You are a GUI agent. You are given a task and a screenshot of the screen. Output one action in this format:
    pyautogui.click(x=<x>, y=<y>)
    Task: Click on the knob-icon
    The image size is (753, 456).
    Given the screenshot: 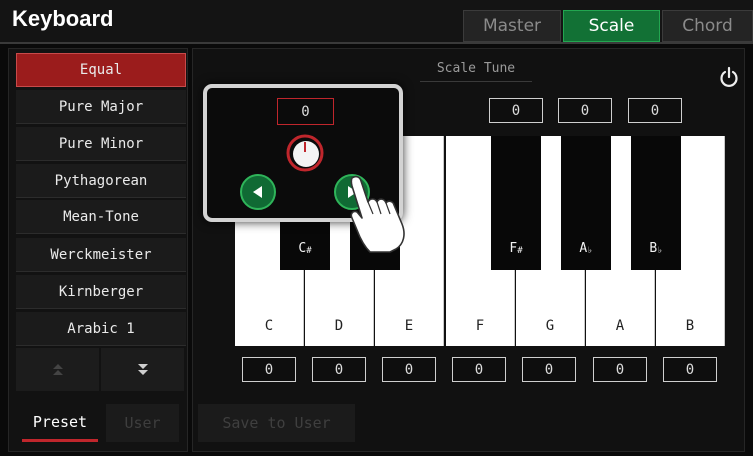 What is the action you would take?
    pyautogui.click(x=305, y=153)
    